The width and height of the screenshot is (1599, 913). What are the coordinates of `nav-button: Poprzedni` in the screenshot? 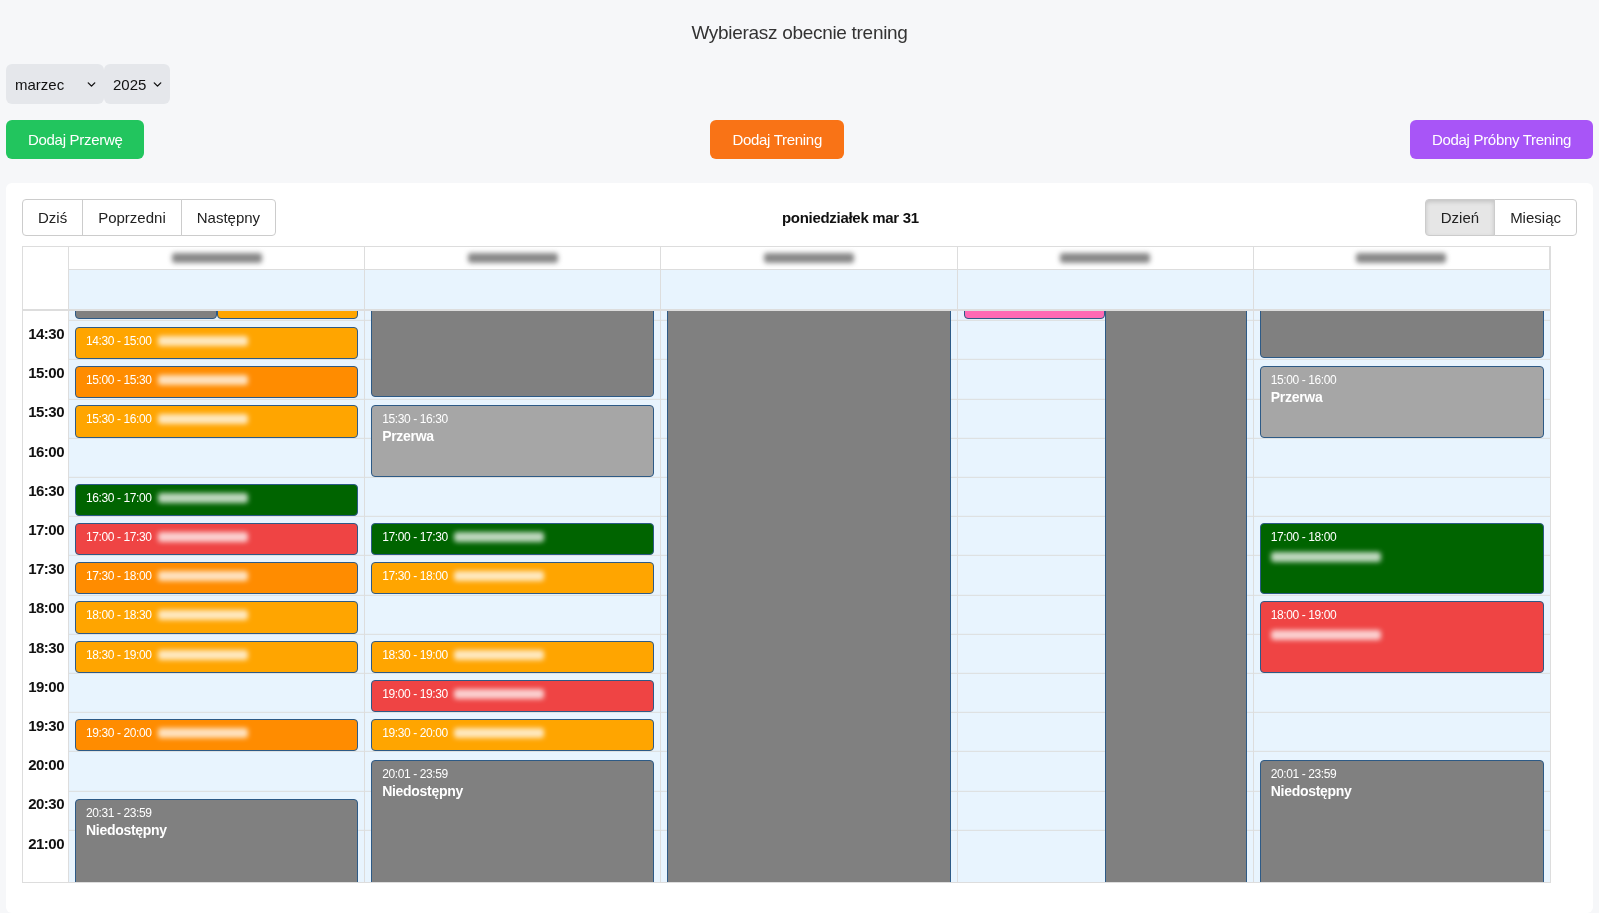 It's located at (132, 217).